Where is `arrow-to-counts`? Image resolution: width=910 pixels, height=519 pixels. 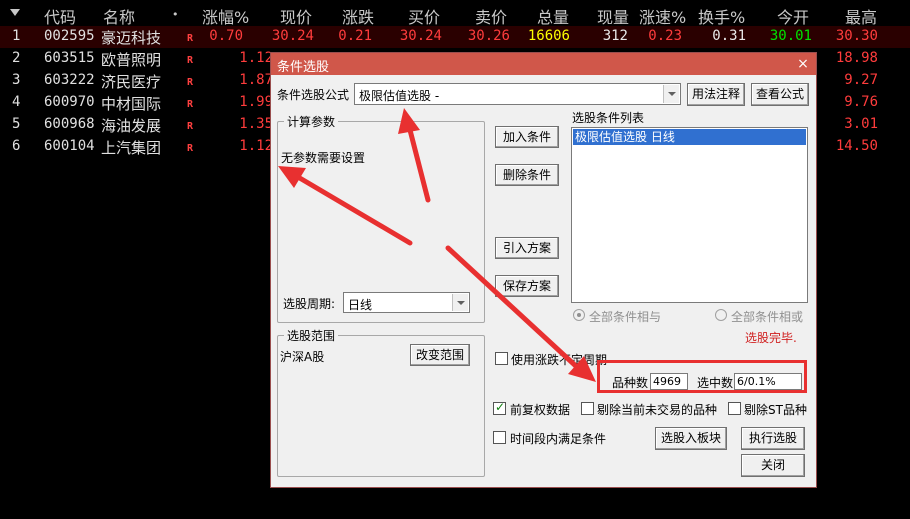
arrow-to-counts is located at coordinates (520, 313).